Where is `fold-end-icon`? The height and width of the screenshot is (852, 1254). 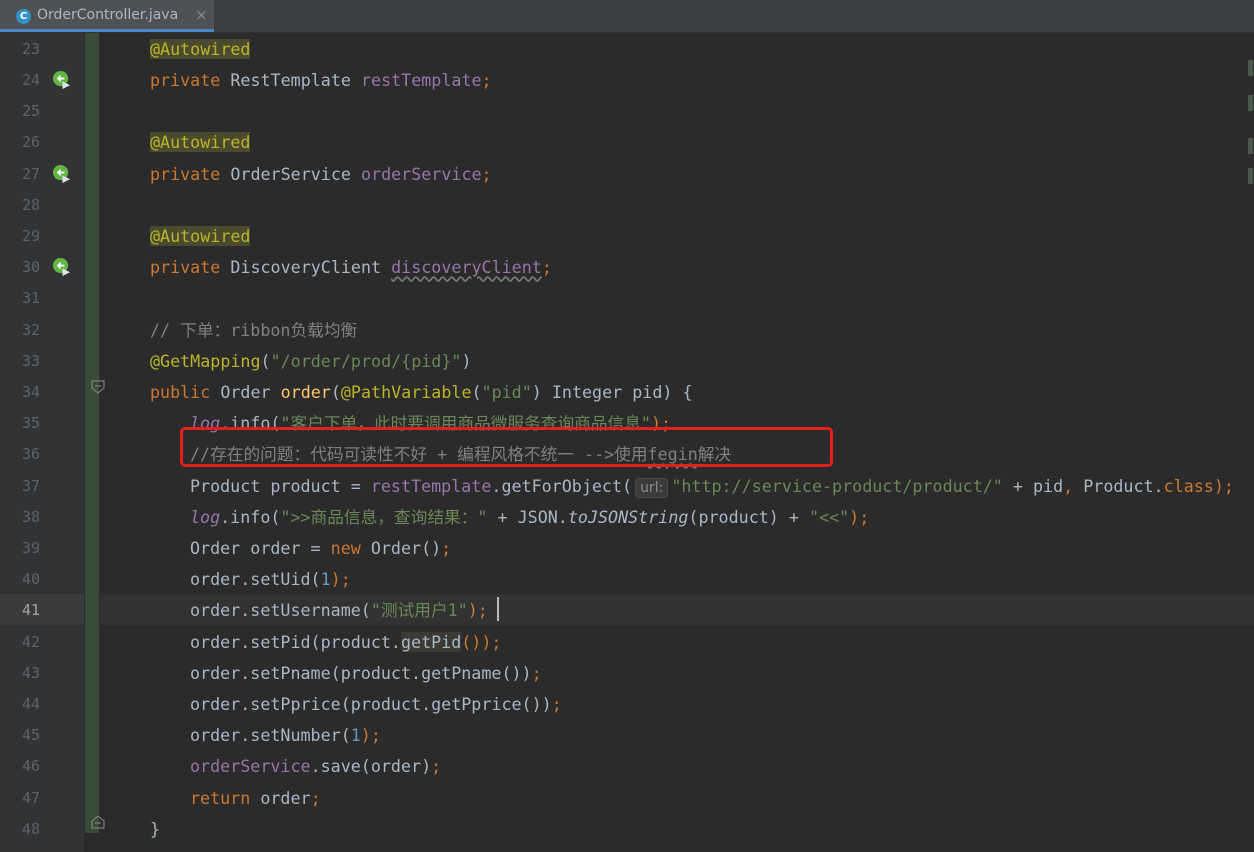
fold-end-icon is located at coordinates (98, 822).